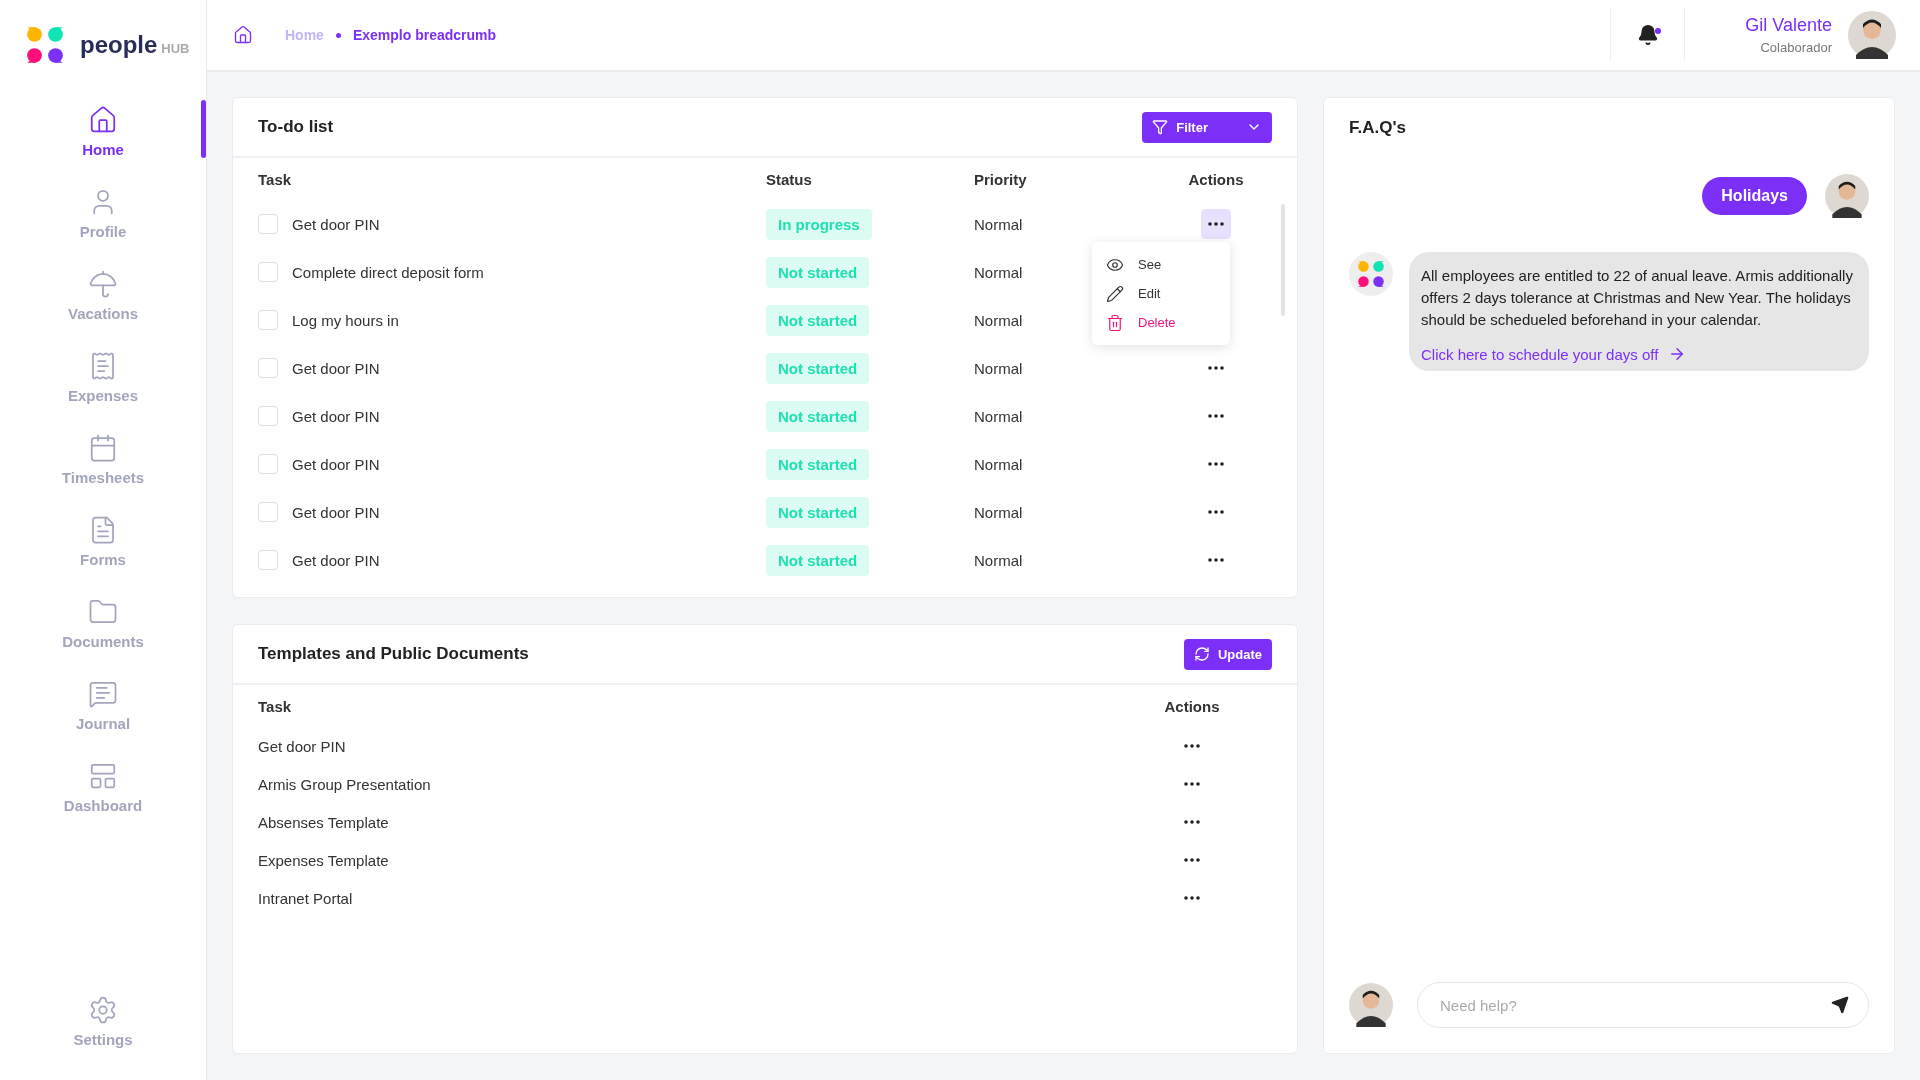  I want to click on document-name: Armis Group Presentation, so click(344, 784).